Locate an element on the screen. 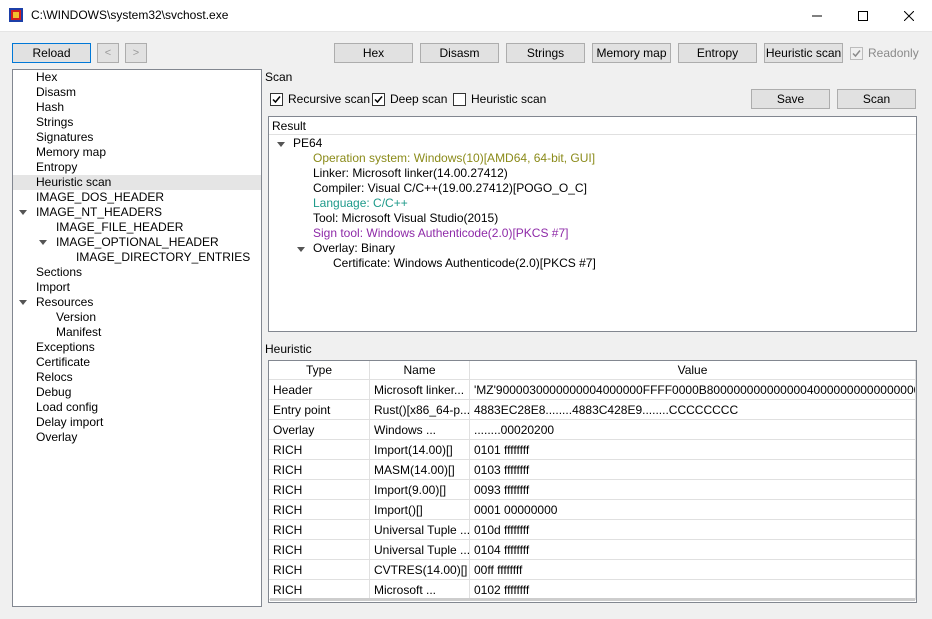  tab-strings: Strings is located at coordinates (545, 53).